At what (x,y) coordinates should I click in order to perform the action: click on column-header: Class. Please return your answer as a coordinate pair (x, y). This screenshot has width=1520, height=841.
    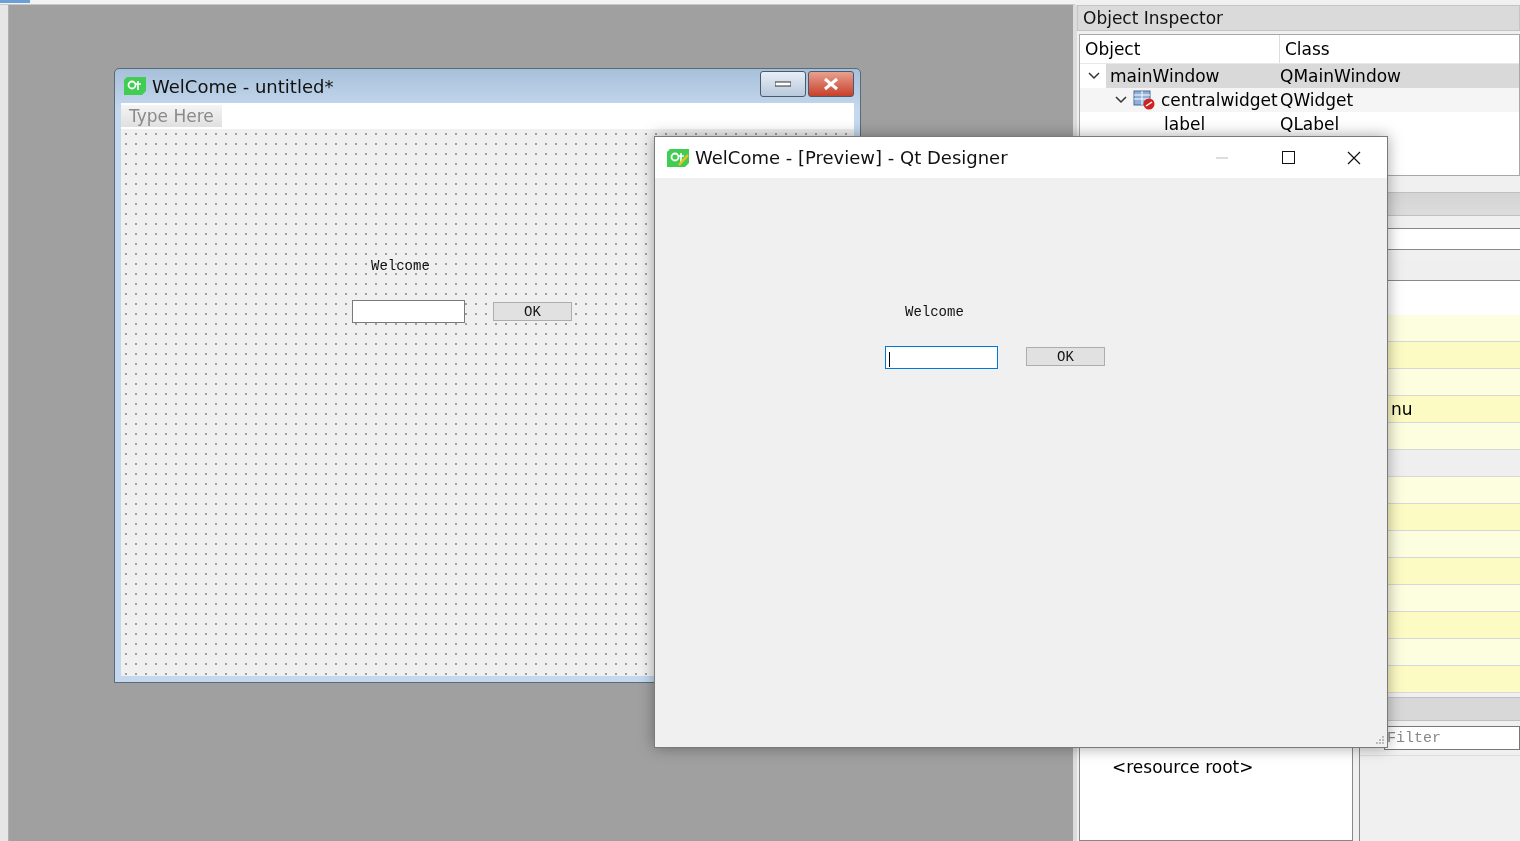
    Looking at the image, I should click on (1397, 49).